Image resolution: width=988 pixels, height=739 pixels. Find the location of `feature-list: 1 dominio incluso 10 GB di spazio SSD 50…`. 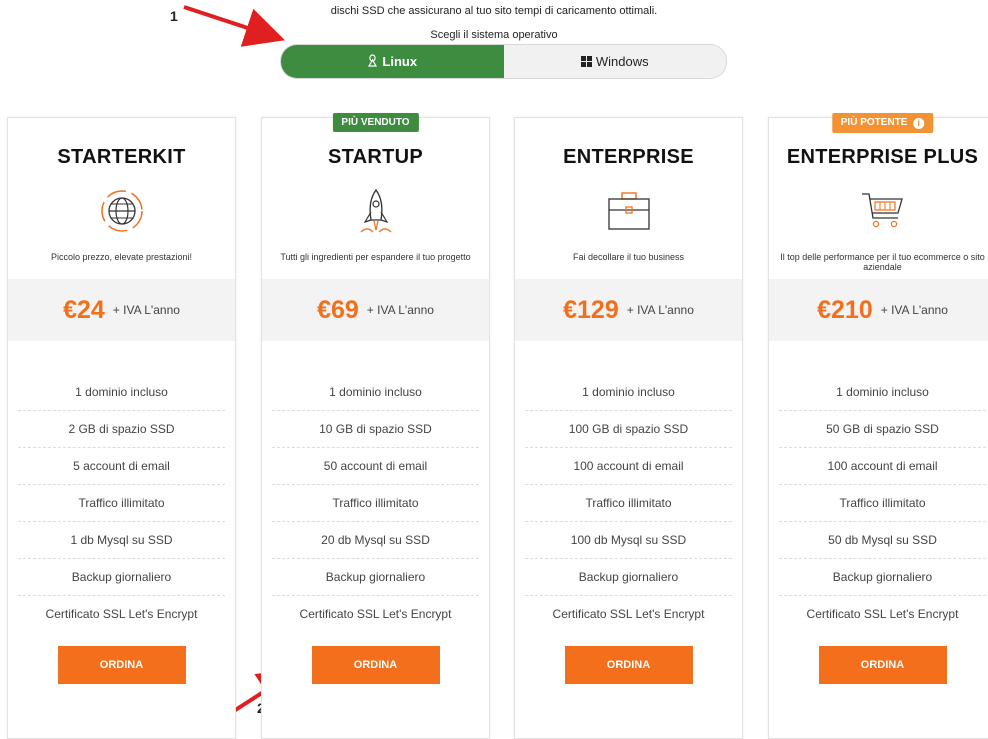

feature-list: 1 dominio incluso 10 GB di spazio SSD 50… is located at coordinates (375, 503).